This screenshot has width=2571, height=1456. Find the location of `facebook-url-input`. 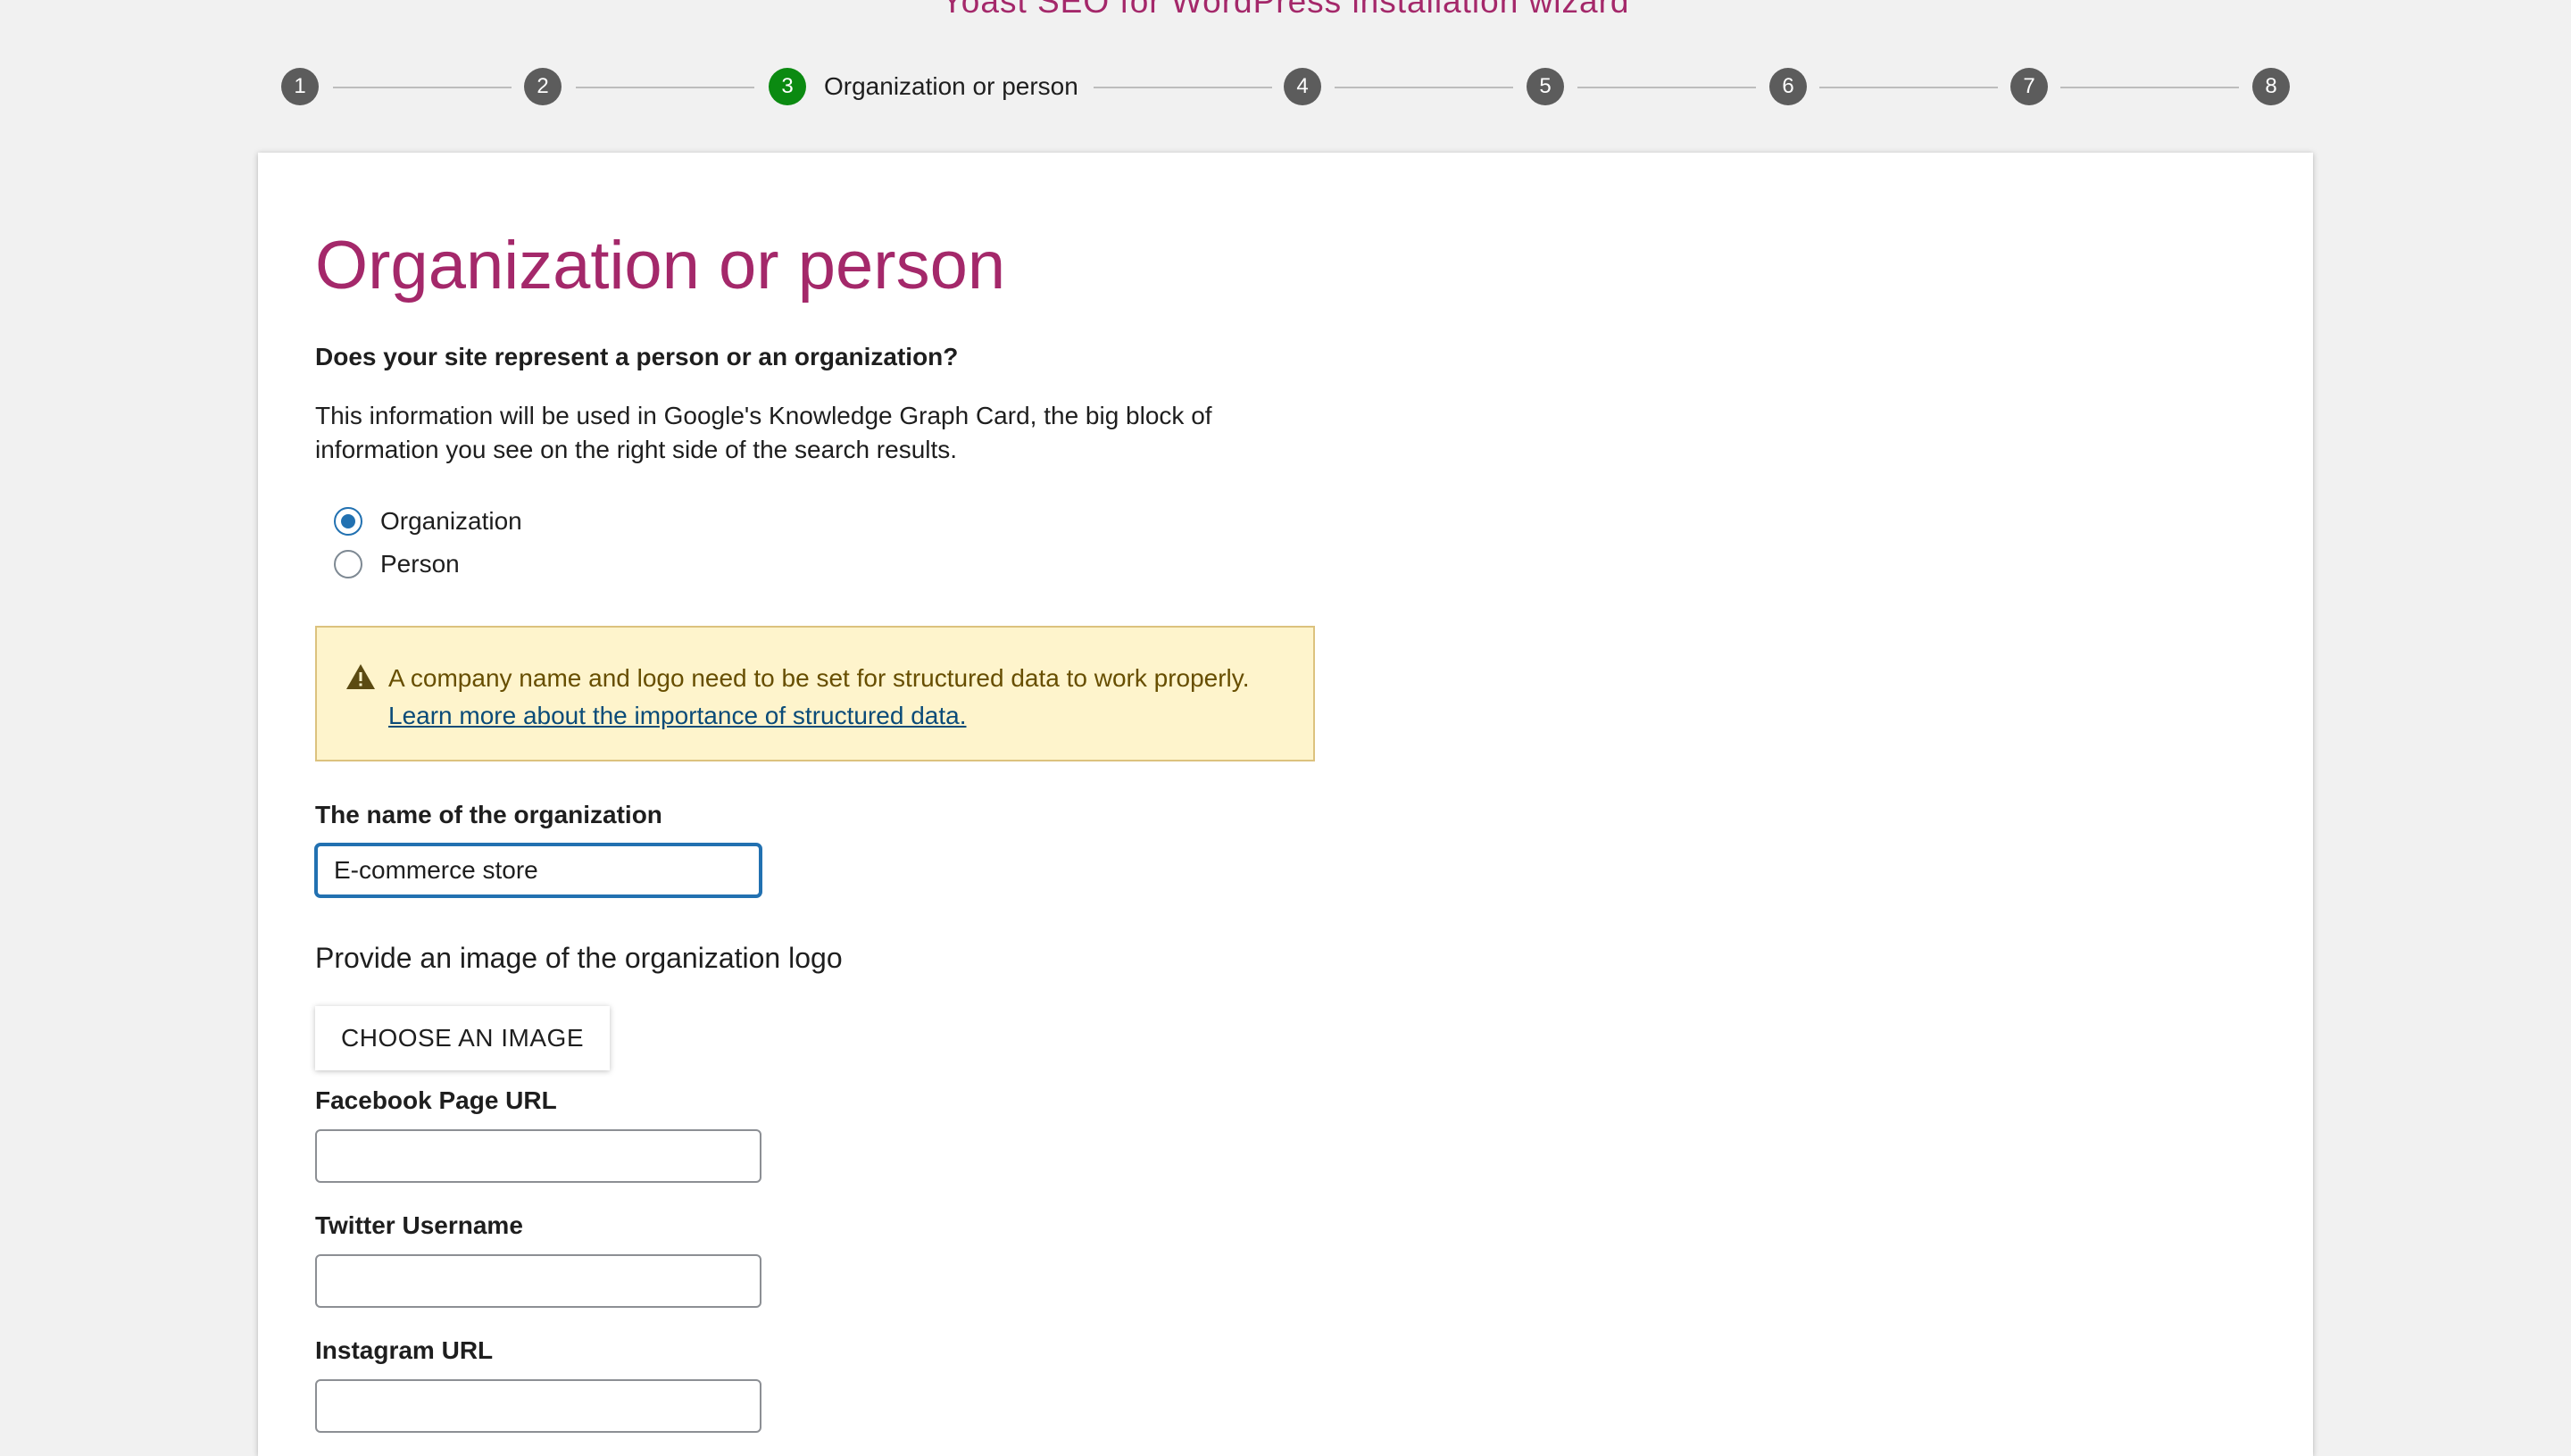

facebook-url-input is located at coordinates (538, 1156).